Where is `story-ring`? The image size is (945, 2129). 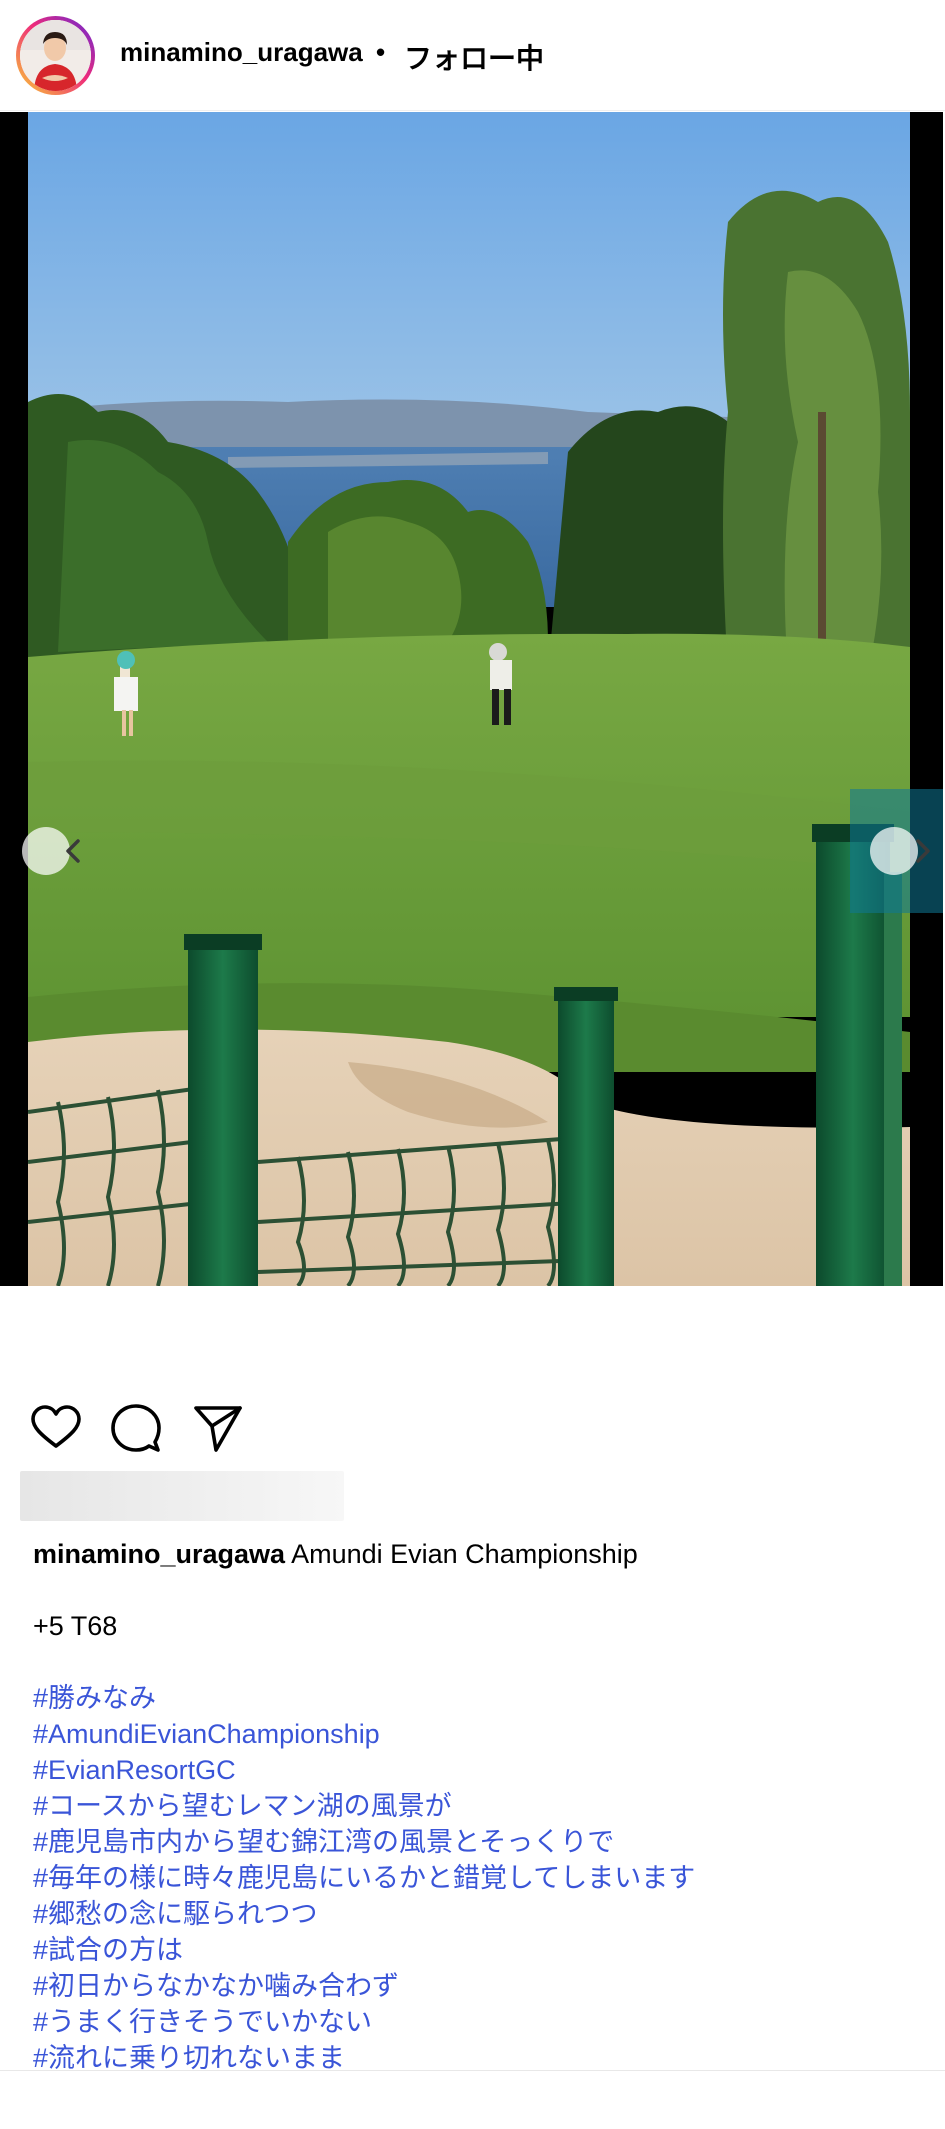
story-ring is located at coordinates (55, 55).